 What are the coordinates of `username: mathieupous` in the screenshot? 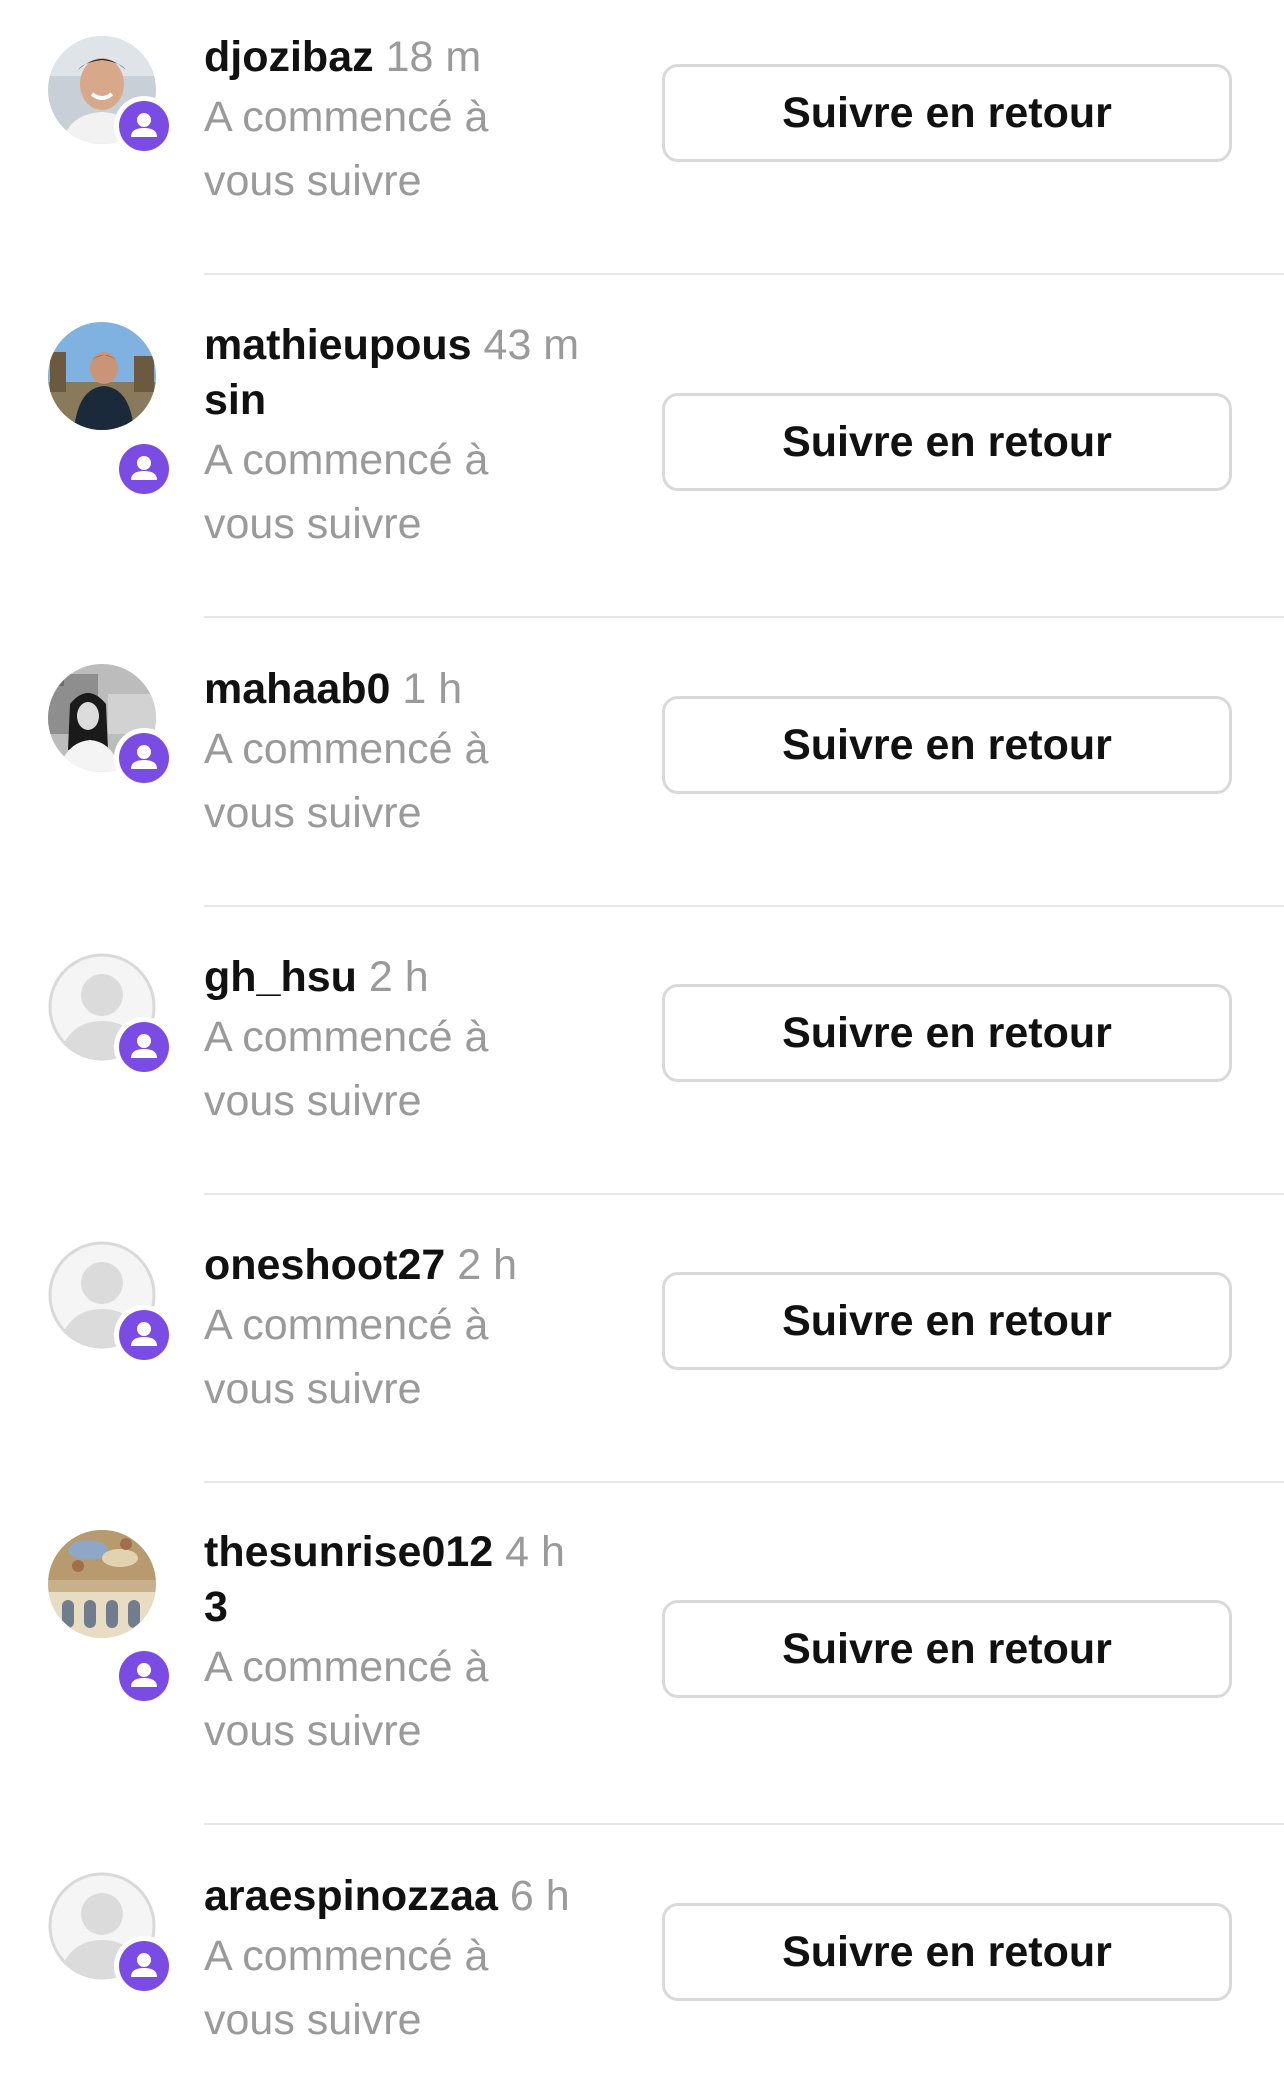 It's located at (338, 345).